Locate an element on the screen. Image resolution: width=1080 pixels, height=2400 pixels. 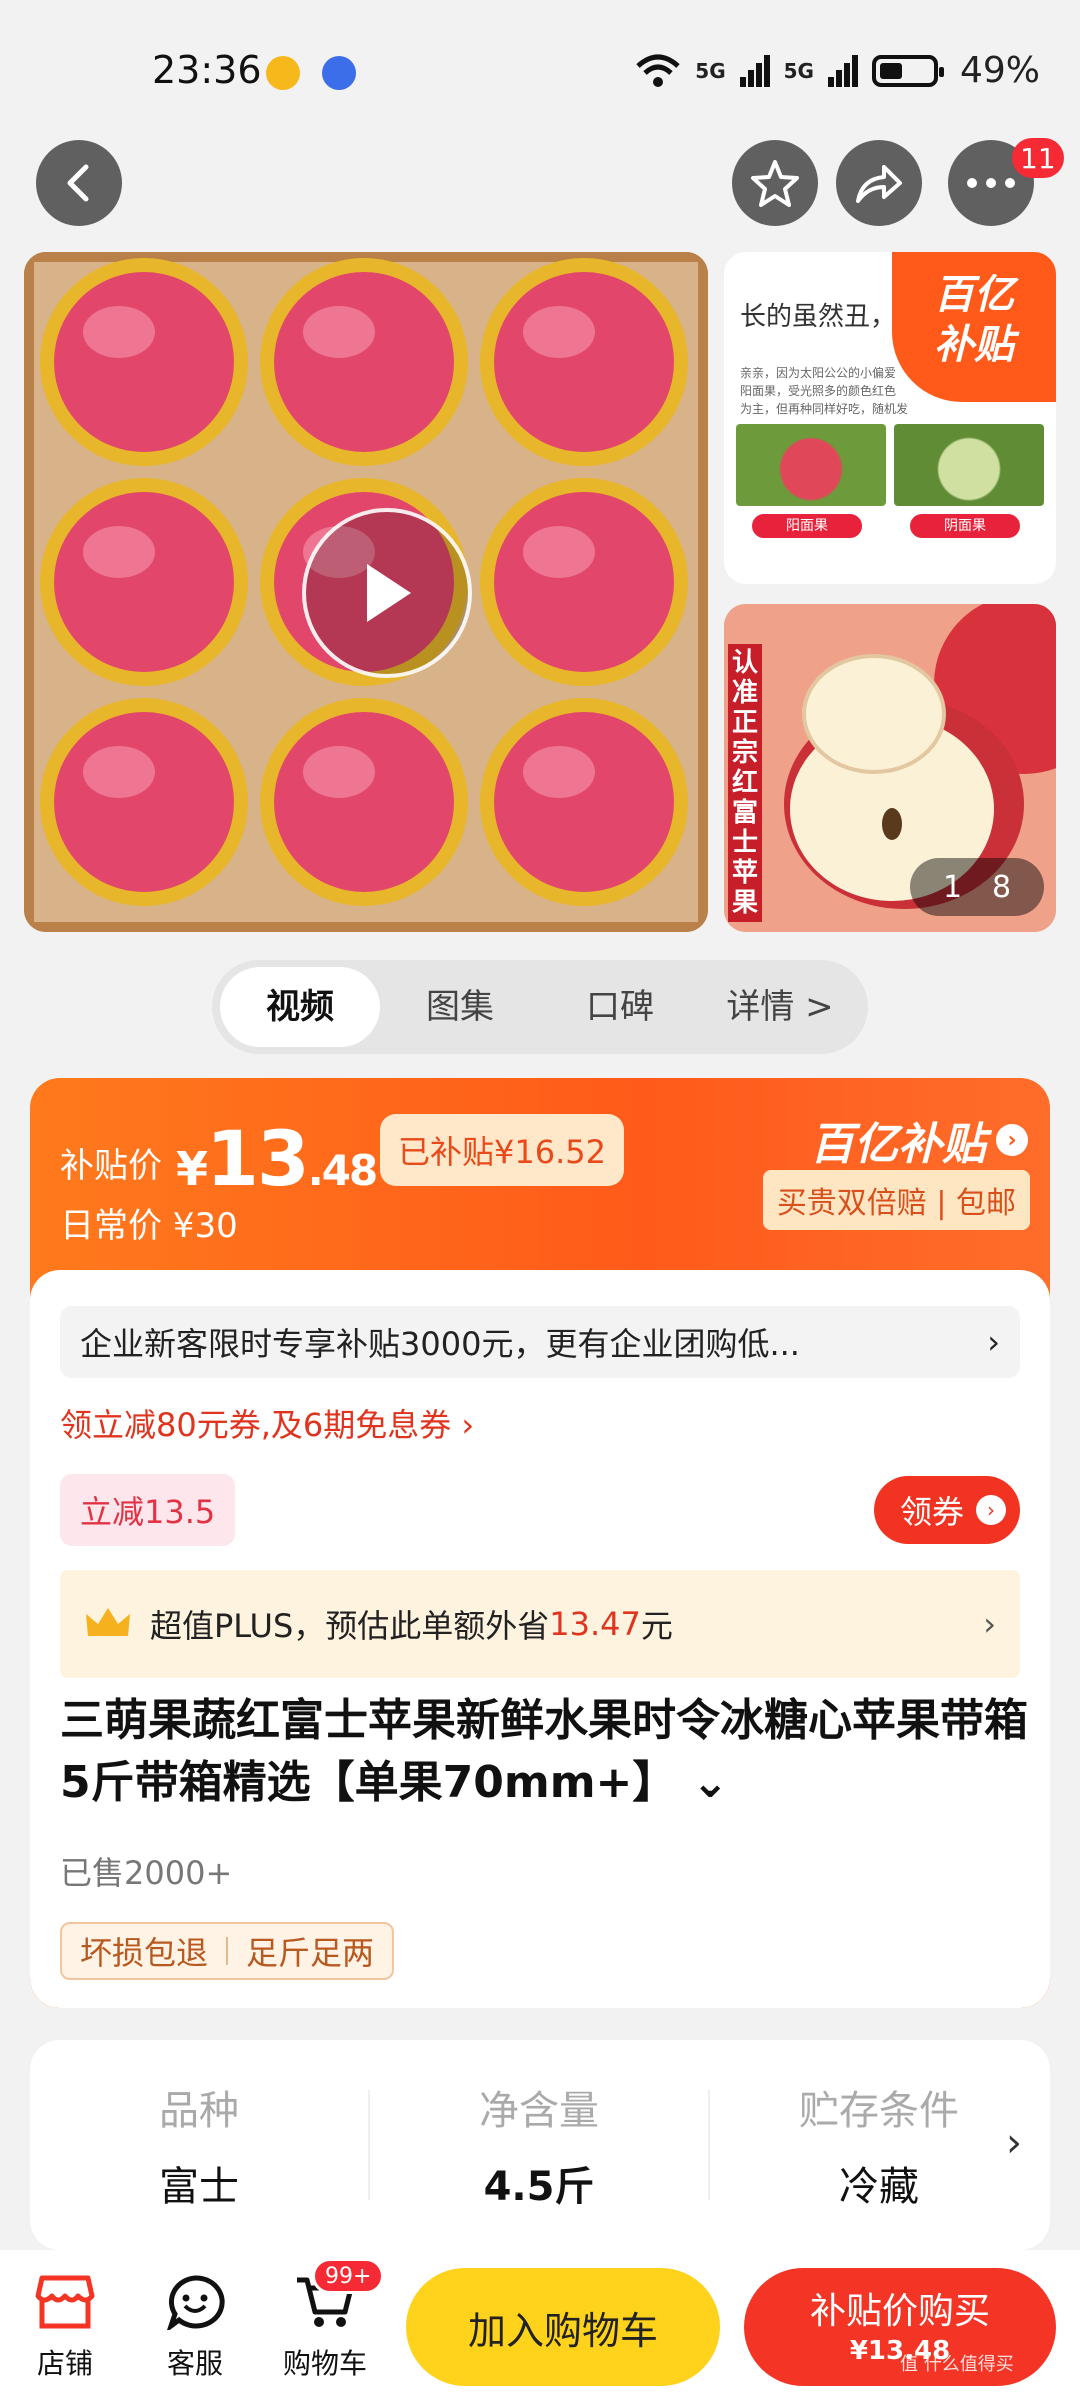
spec-storage: 贮存条件 冷藏 is located at coordinates (879, 2145).